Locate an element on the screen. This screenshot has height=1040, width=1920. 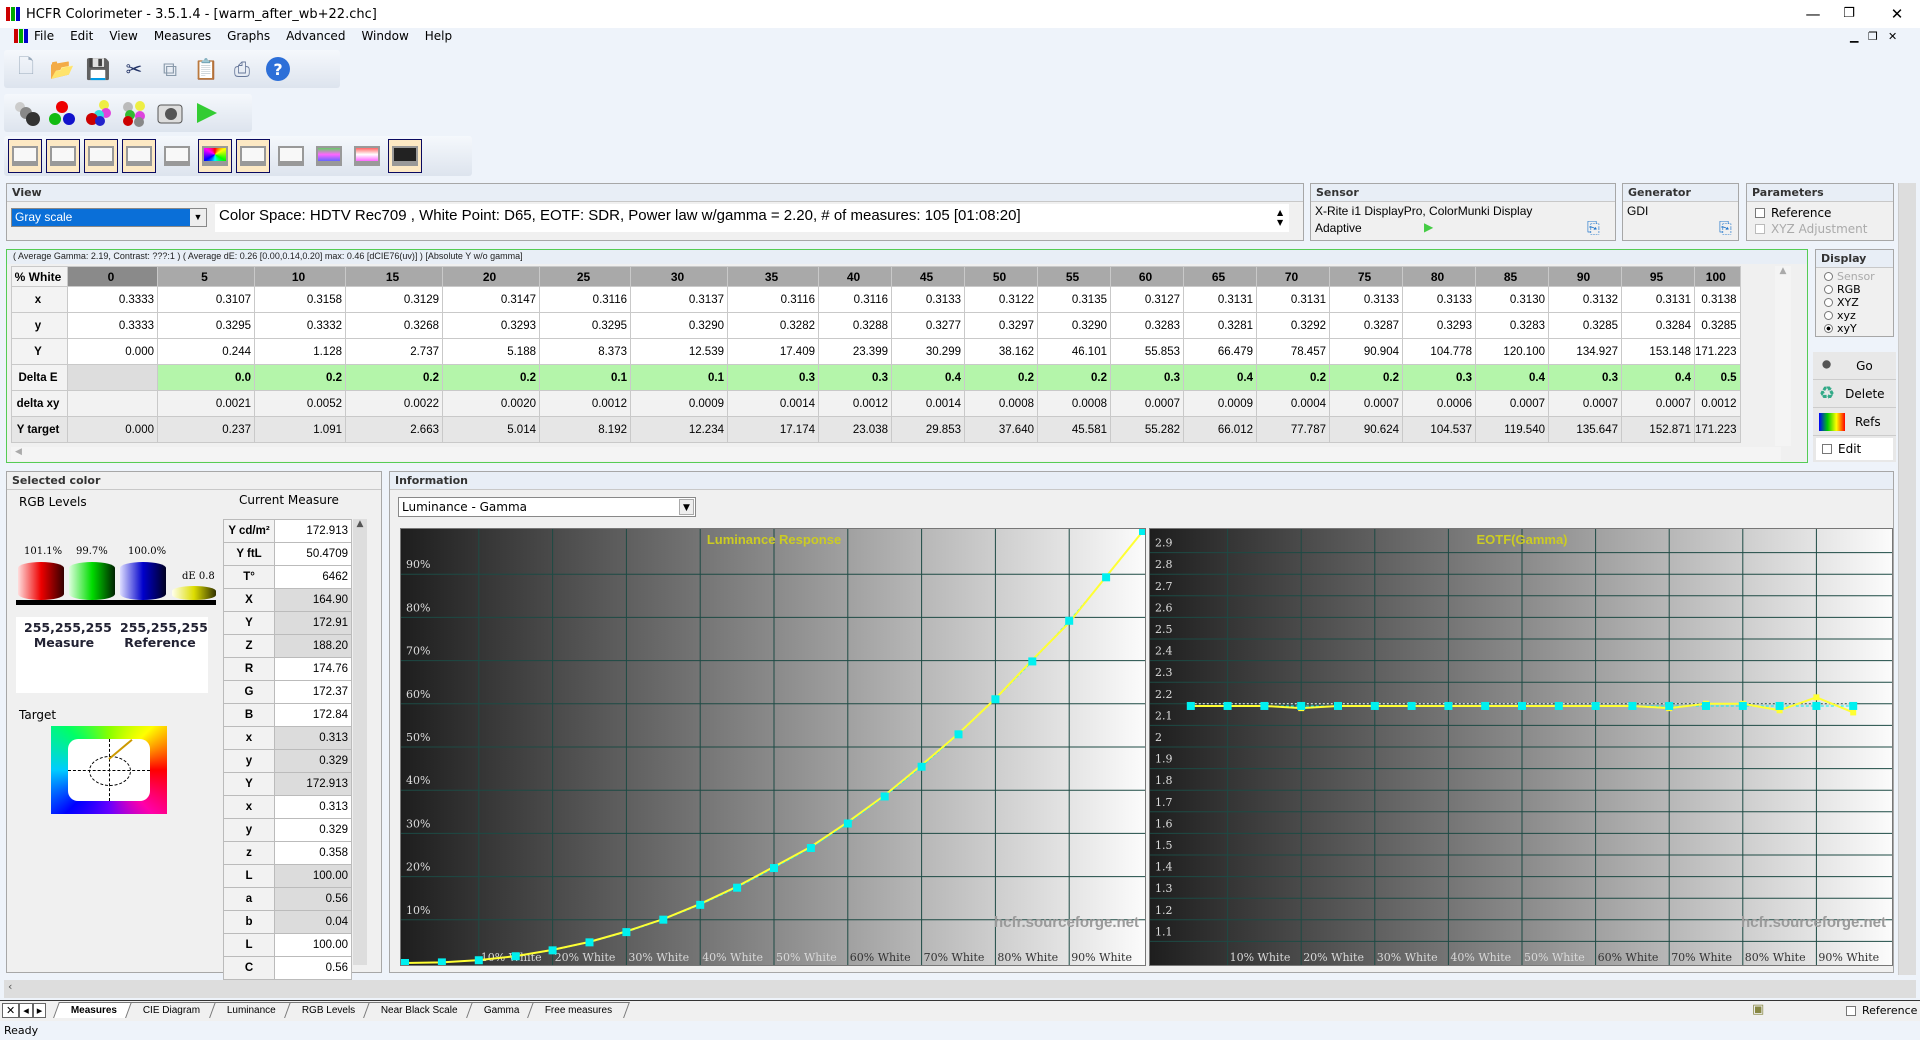
camera-icon is located at coordinates (170, 113).